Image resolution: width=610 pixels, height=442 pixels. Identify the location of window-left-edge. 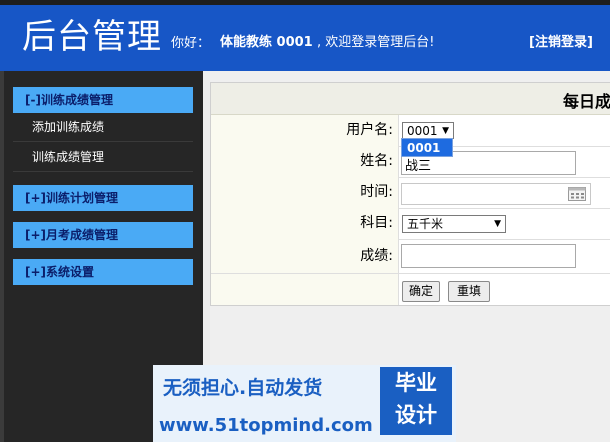
(2, 256).